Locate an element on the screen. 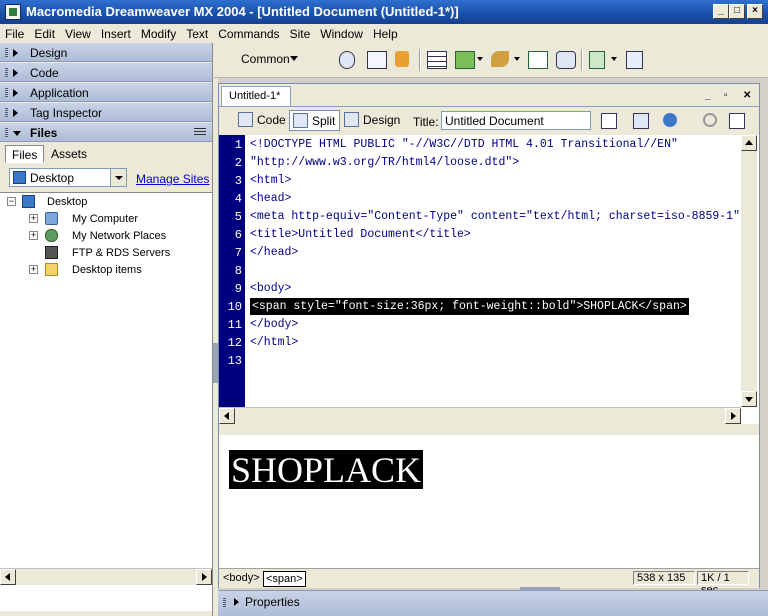 This screenshot has width=768, height=616. media-icon is located at coordinates (500, 59).